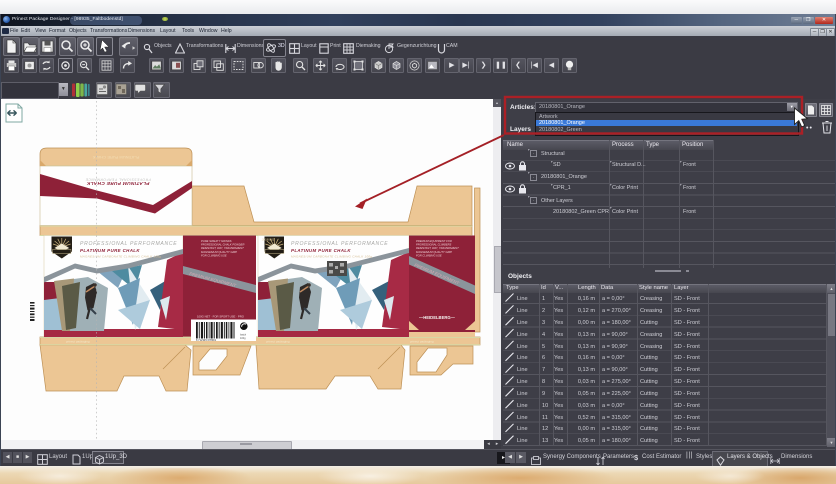 This screenshot has width=836, height=484. What do you see at coordinates (437, 317) in the screenshot?
I see `svg-text: —HEIDELBERG—` at bounding box center [437, 317].